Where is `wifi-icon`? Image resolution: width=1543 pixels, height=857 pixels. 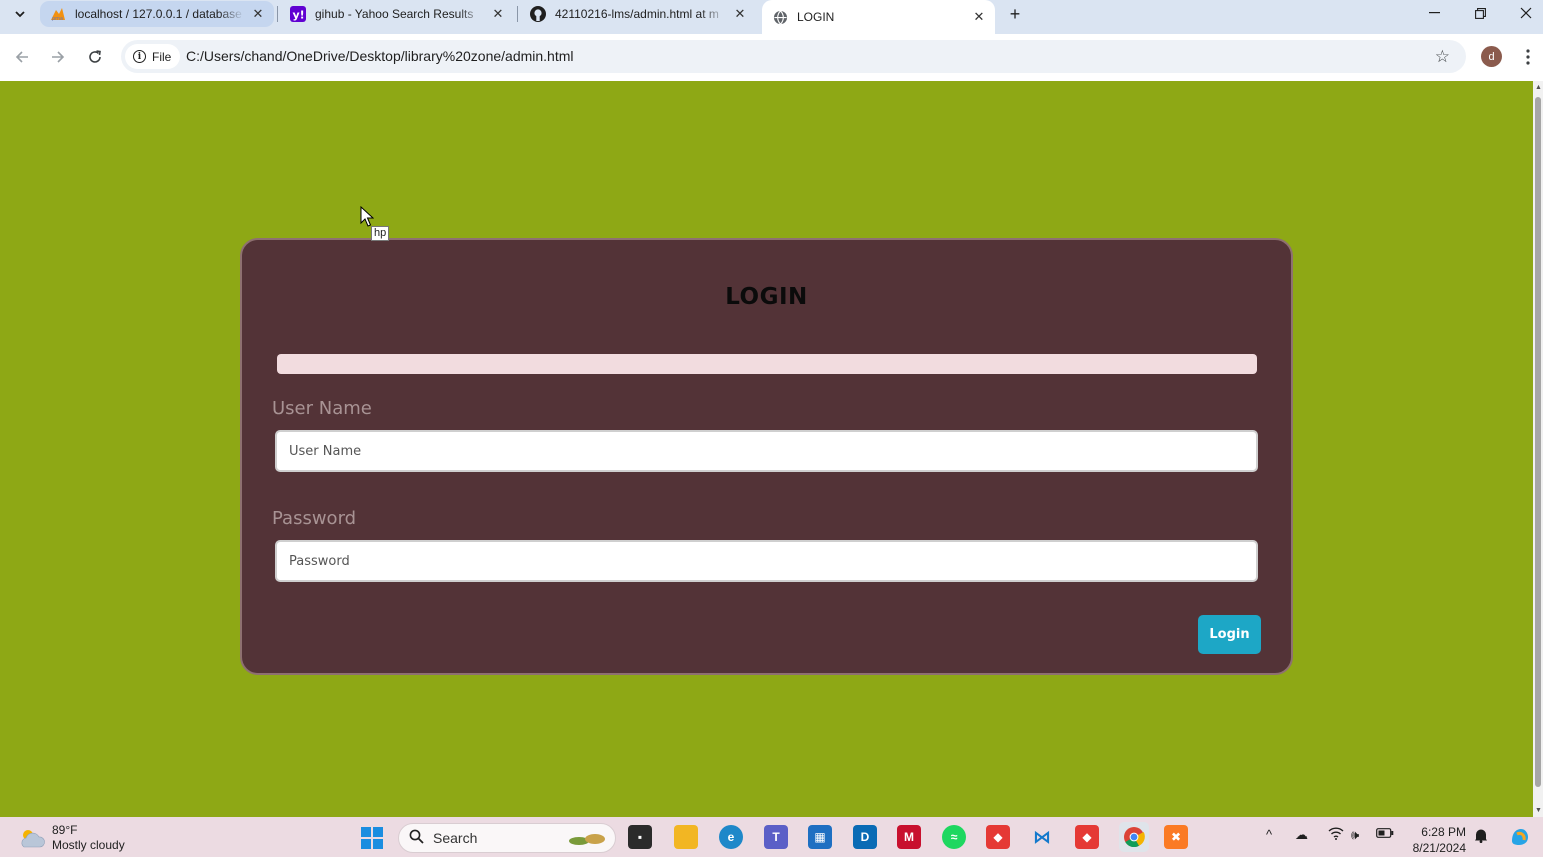
wifi-icon is located at coordinates (1336, 835).